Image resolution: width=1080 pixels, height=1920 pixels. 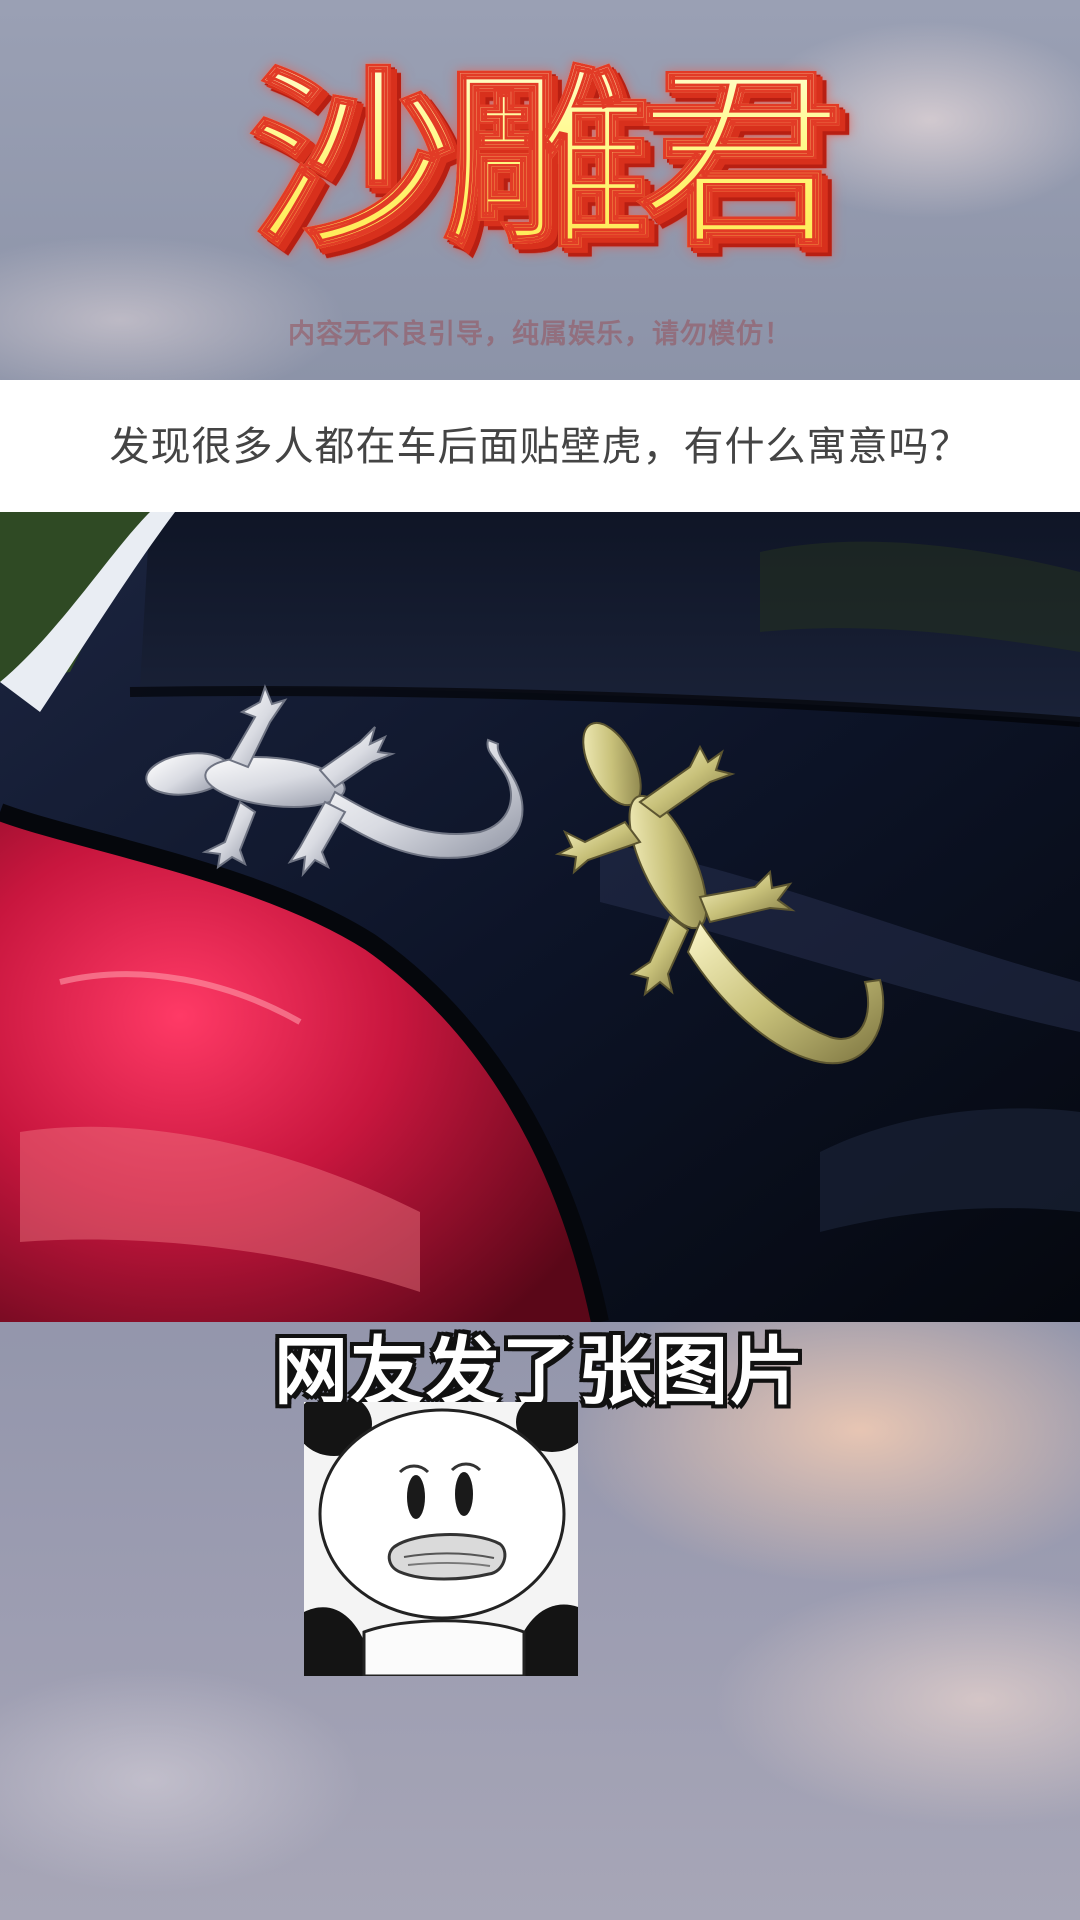 What do you see at coordinates (540, 162) in the screenshot?
I see `logo-text: 沙雕君` at bounding box center [540, 162].